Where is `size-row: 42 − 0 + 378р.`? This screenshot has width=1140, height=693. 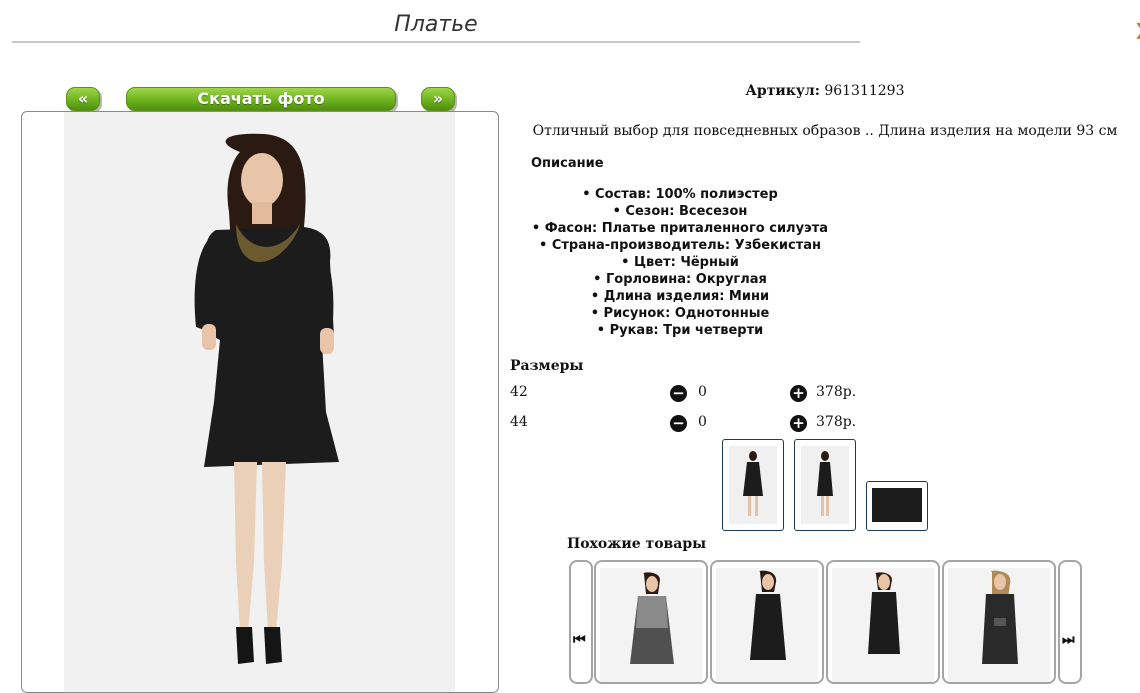 size-row: 42 − 0 + 378р. is located at coordinates (690, 394).